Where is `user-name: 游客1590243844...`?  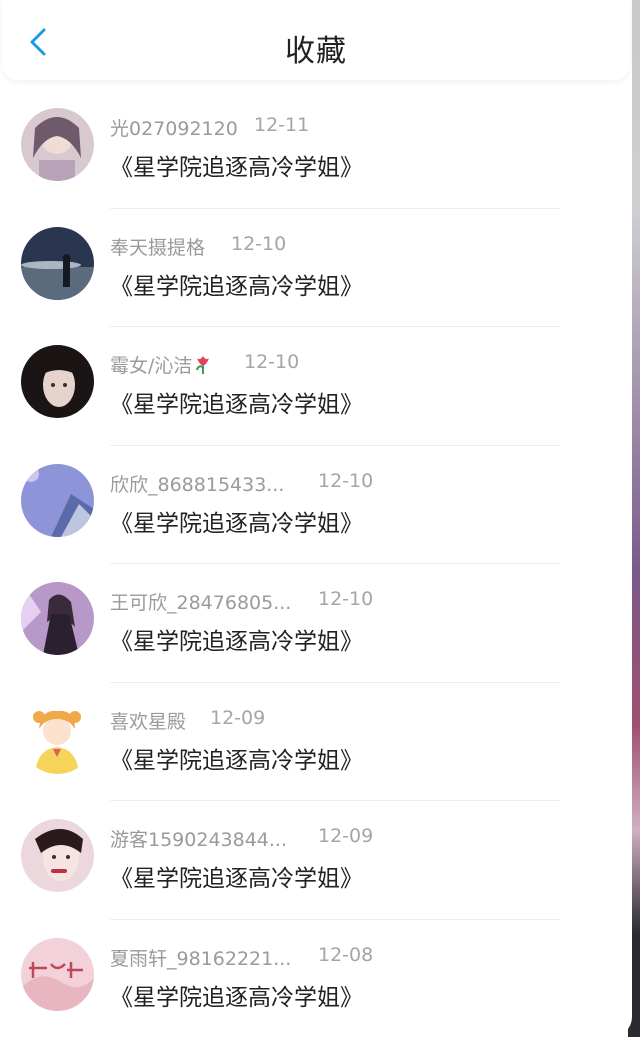
user-name: 游客1590243844... is located at coordinates (199, 840).